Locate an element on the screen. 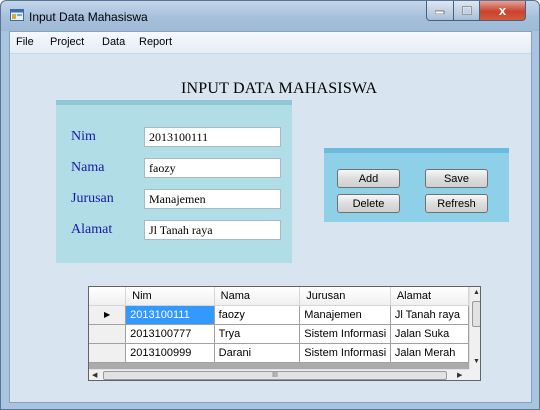  scroll-grip-icon: III is located at coordinates (275, 375).